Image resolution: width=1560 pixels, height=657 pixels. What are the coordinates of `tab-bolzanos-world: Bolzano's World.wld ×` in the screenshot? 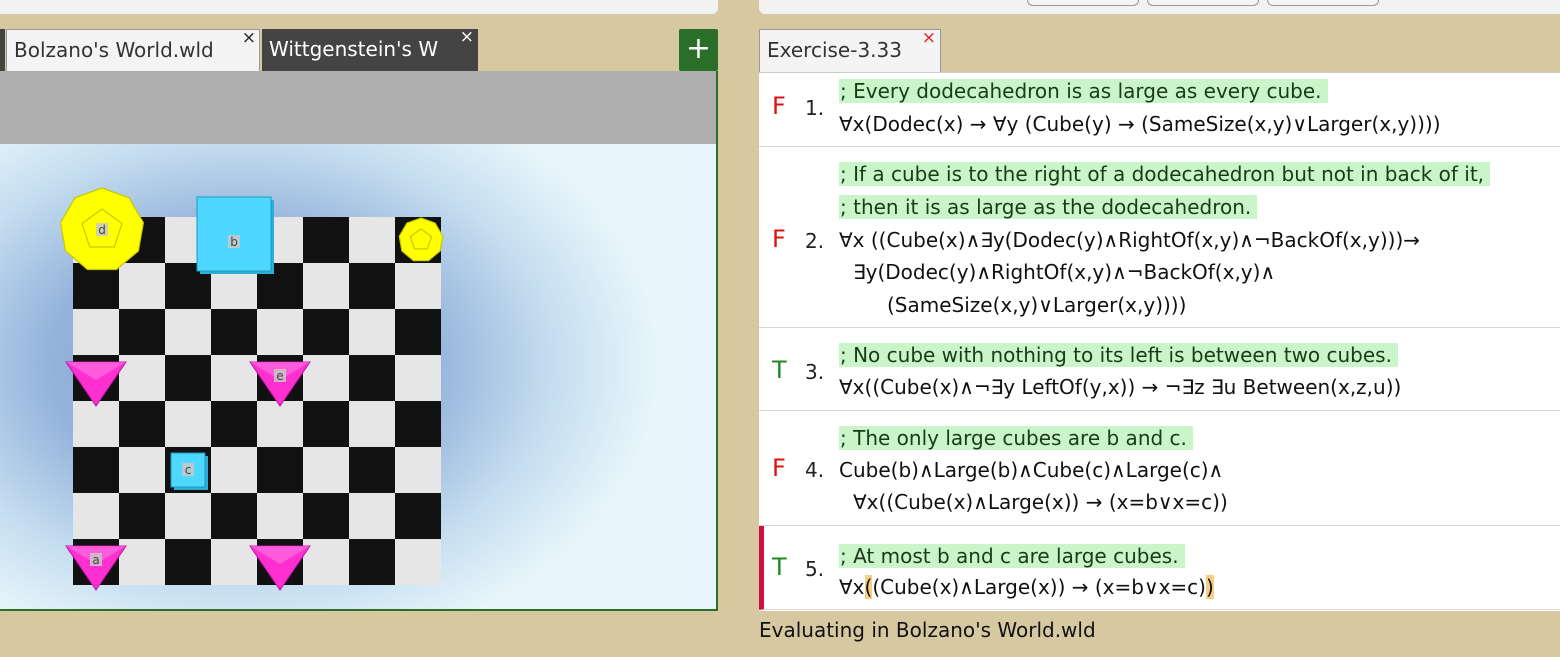 It's located at (133, 50).